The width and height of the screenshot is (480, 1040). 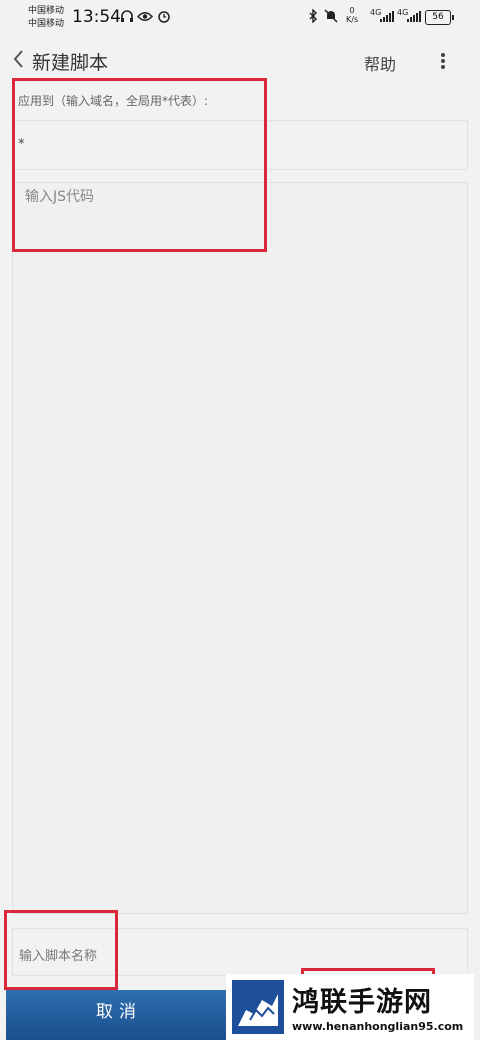 I want to click on status-time: 13:54, so click(x=96, y=17).